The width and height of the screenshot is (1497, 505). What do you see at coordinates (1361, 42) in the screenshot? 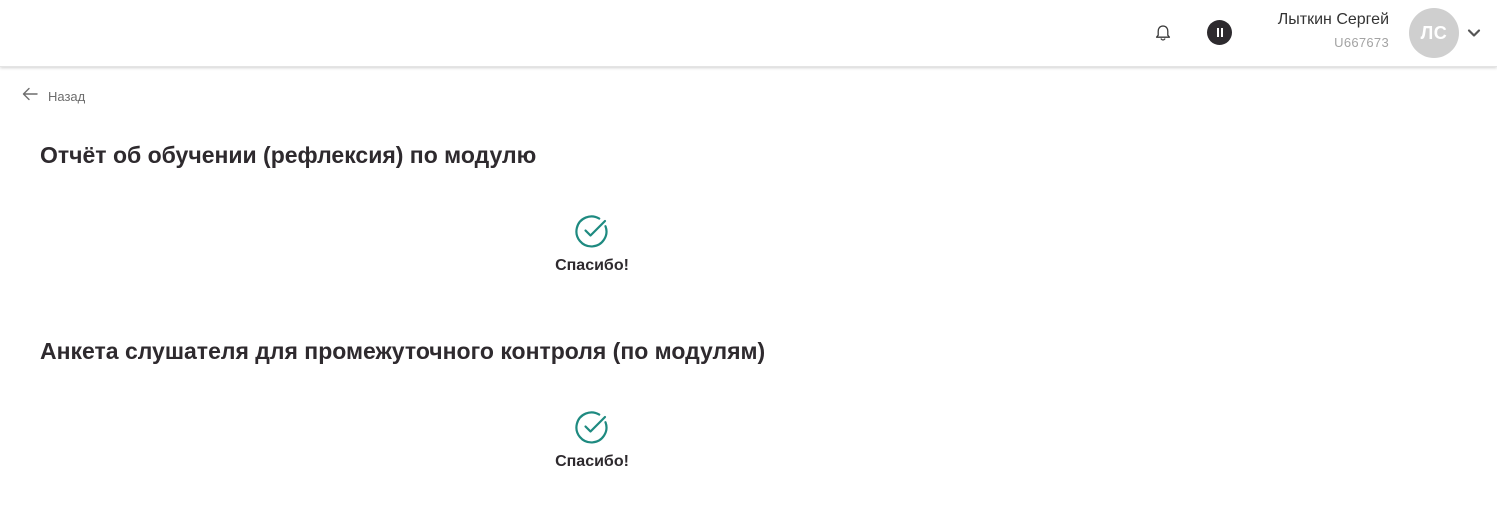
I see `user-id: U667673` at bounding box center [1361, 42].